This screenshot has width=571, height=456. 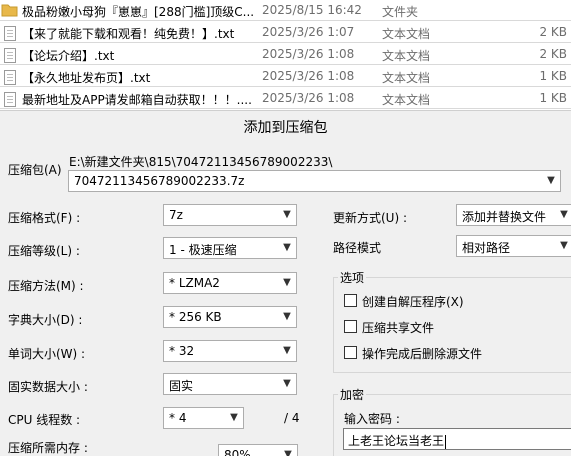 I want to click on word-value: * 32, so click(x=182, y=351).